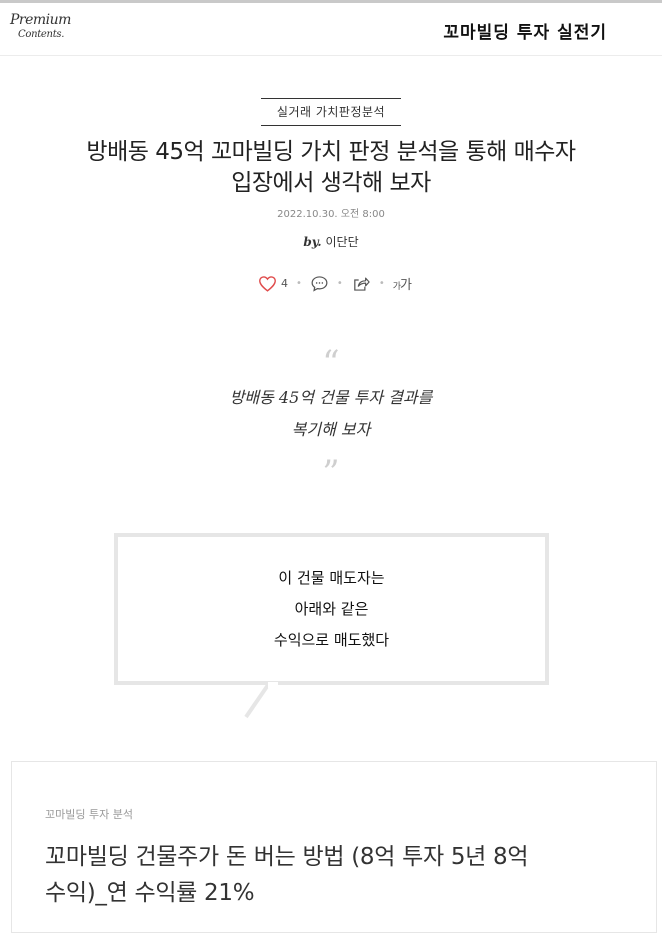  What do you see at coordinates (331, 152) in the screenshot?
I see `title-line1: 방배동 45억 꼬마빌딩 가치 판정 분석을 통해 매수자` at bounding box center [331, 152].